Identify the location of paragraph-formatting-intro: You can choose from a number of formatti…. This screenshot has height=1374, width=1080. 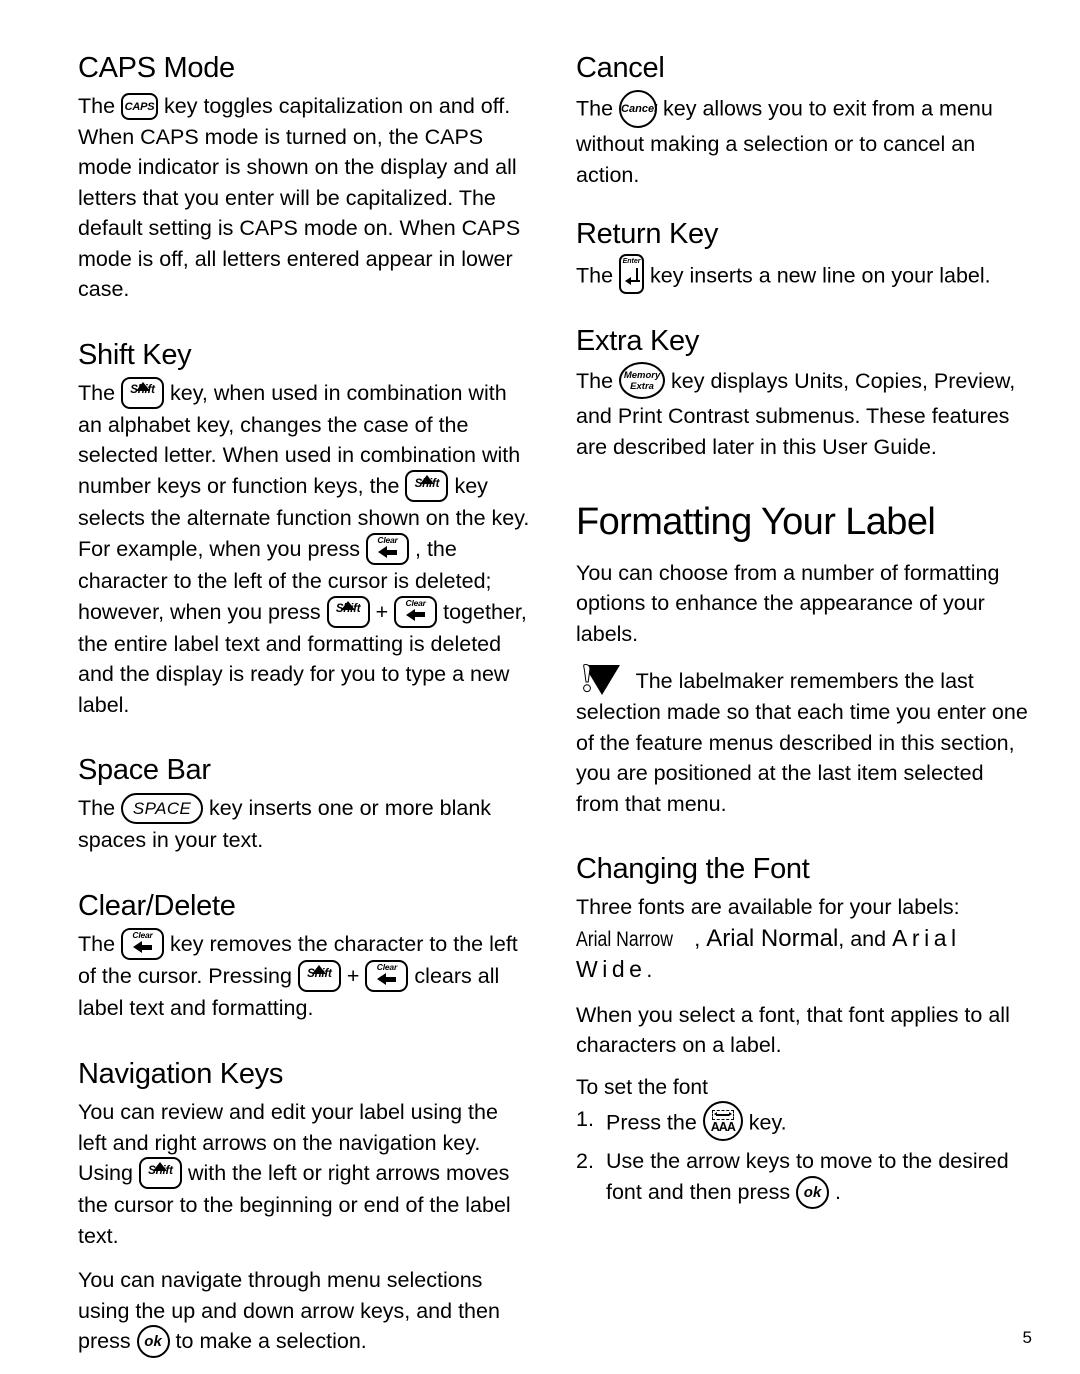
(788, 603).